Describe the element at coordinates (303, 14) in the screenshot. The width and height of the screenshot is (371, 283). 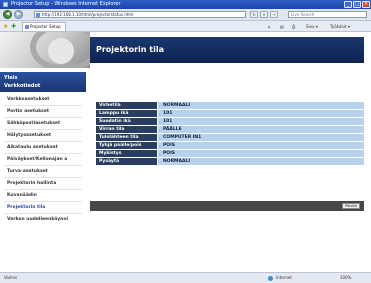
I see `search-placeholder: Live Search` at that location.